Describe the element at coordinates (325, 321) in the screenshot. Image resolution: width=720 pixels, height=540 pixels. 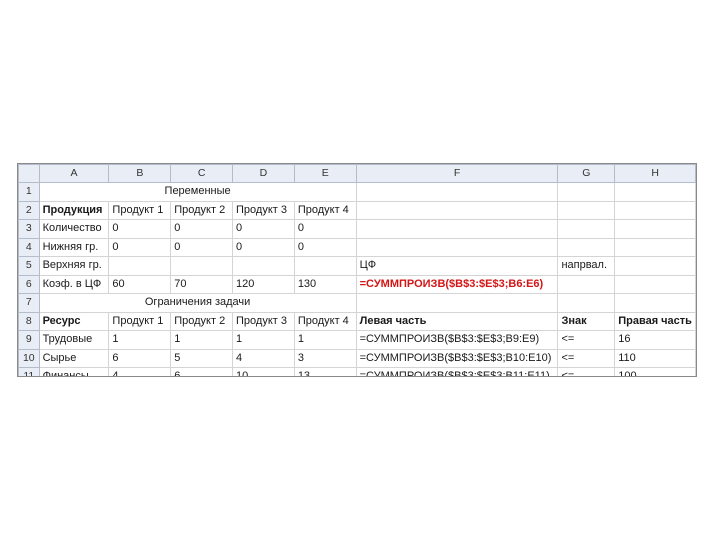
I see `cell-e8: Продукт 4` at that location.